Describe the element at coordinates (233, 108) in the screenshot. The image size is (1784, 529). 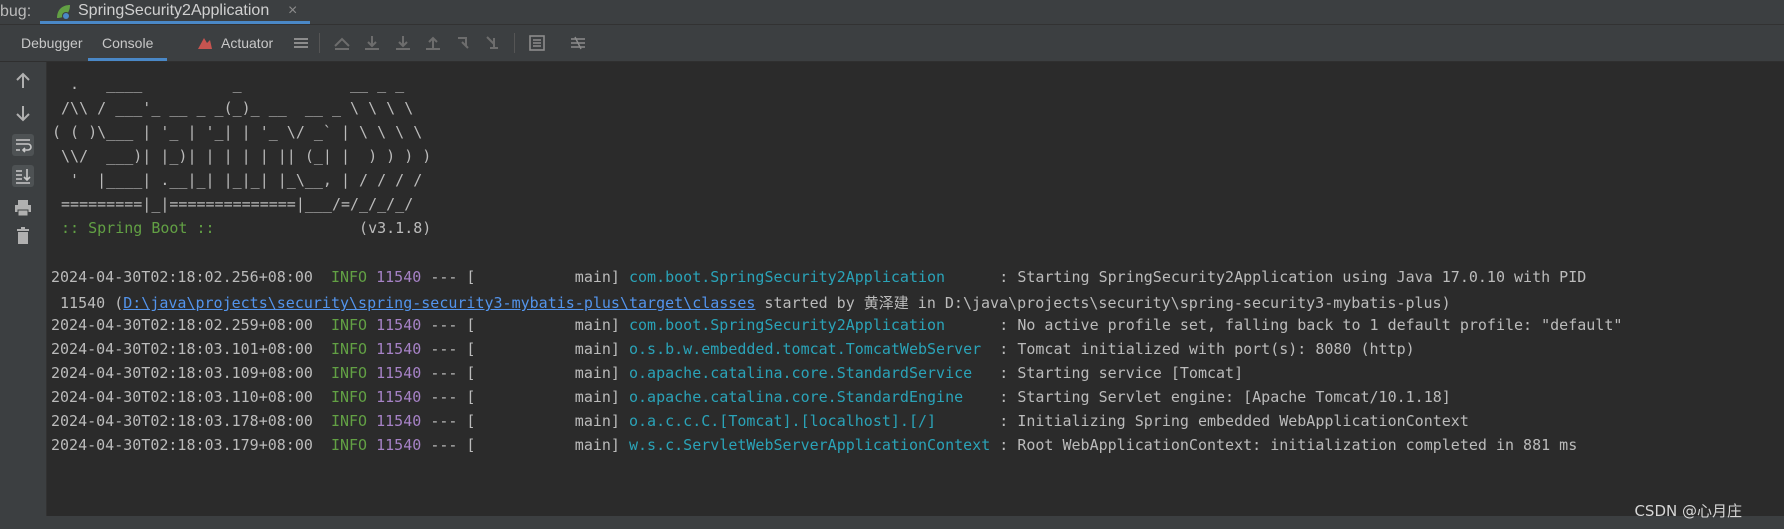
I see `banner-line: /\\ / ___'_ __ _ _(_)_ __ __ _ \ \ \ \` at that location.